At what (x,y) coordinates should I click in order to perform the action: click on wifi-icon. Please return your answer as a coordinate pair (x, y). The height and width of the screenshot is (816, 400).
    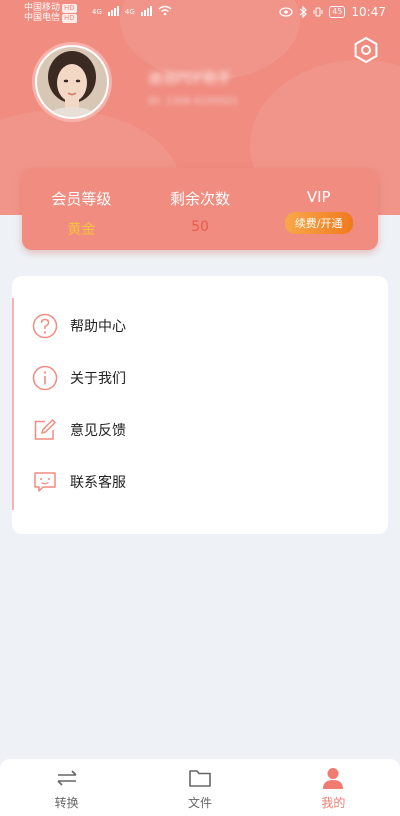
    Looking at the image, I should click on (165, 10).